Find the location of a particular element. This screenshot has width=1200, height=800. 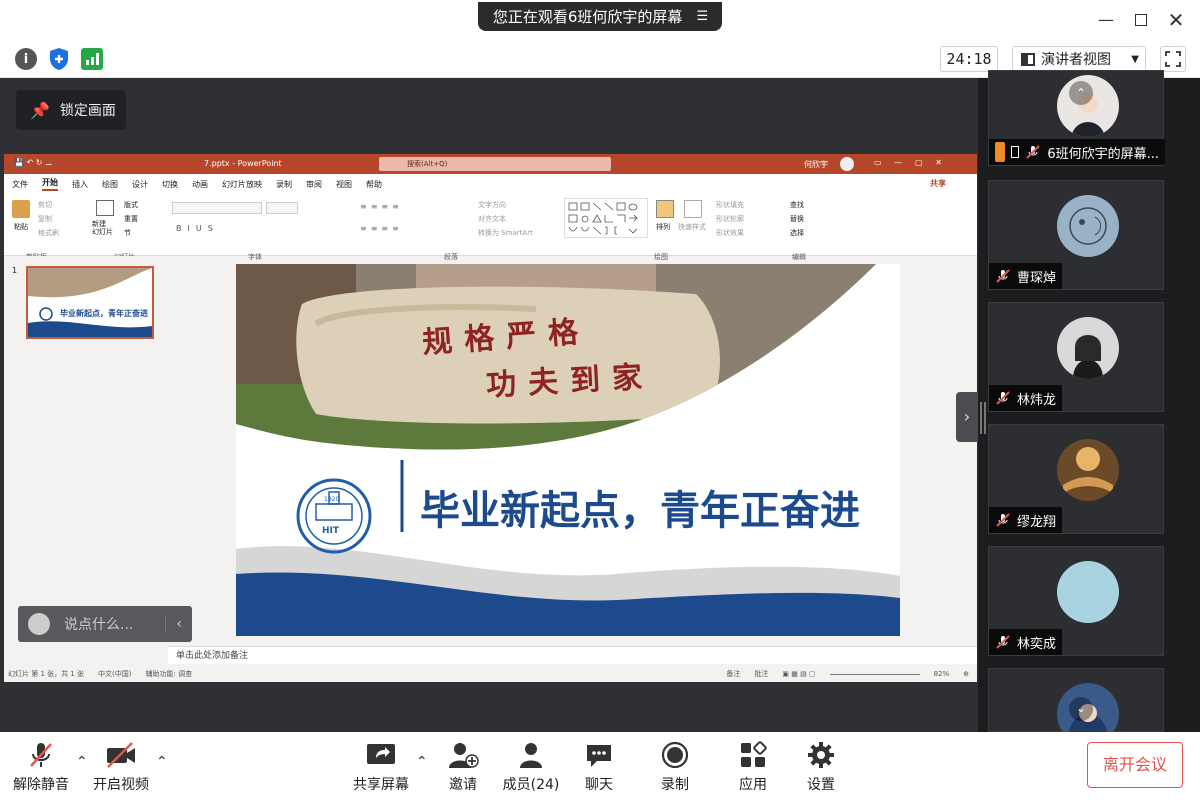

unmute-label: 解除静音 is located at coordinates (41, 785).